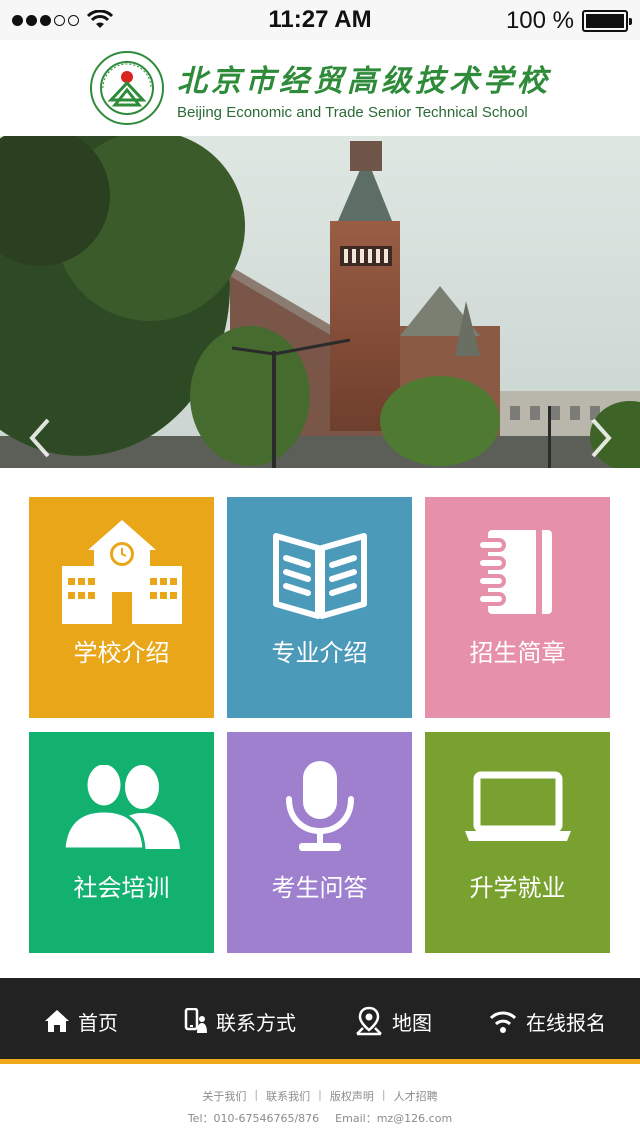 The height and width of the screenshot is (1136, 640). I want to click on nav-online-registration: 在线报名, so click(547, 1021).